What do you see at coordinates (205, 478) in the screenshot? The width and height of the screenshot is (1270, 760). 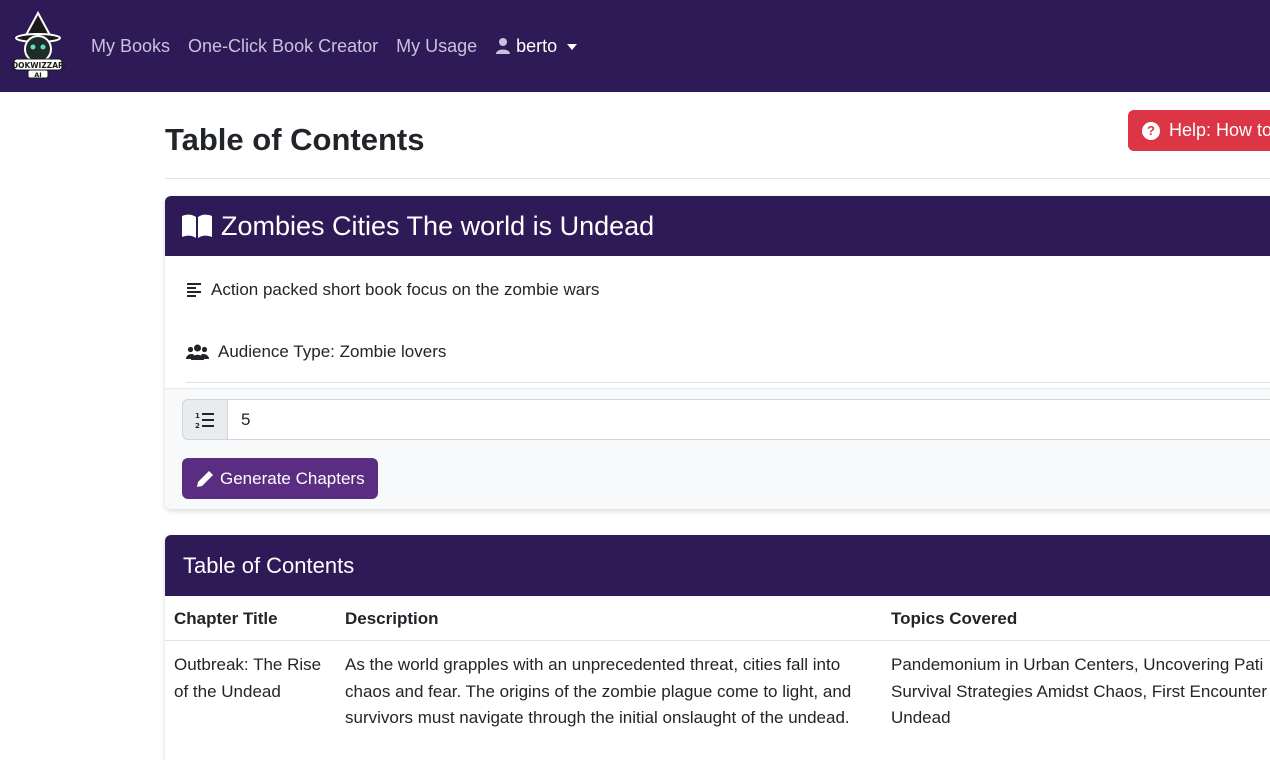 I see `pencil-icon` at bounding box center [205, 478].